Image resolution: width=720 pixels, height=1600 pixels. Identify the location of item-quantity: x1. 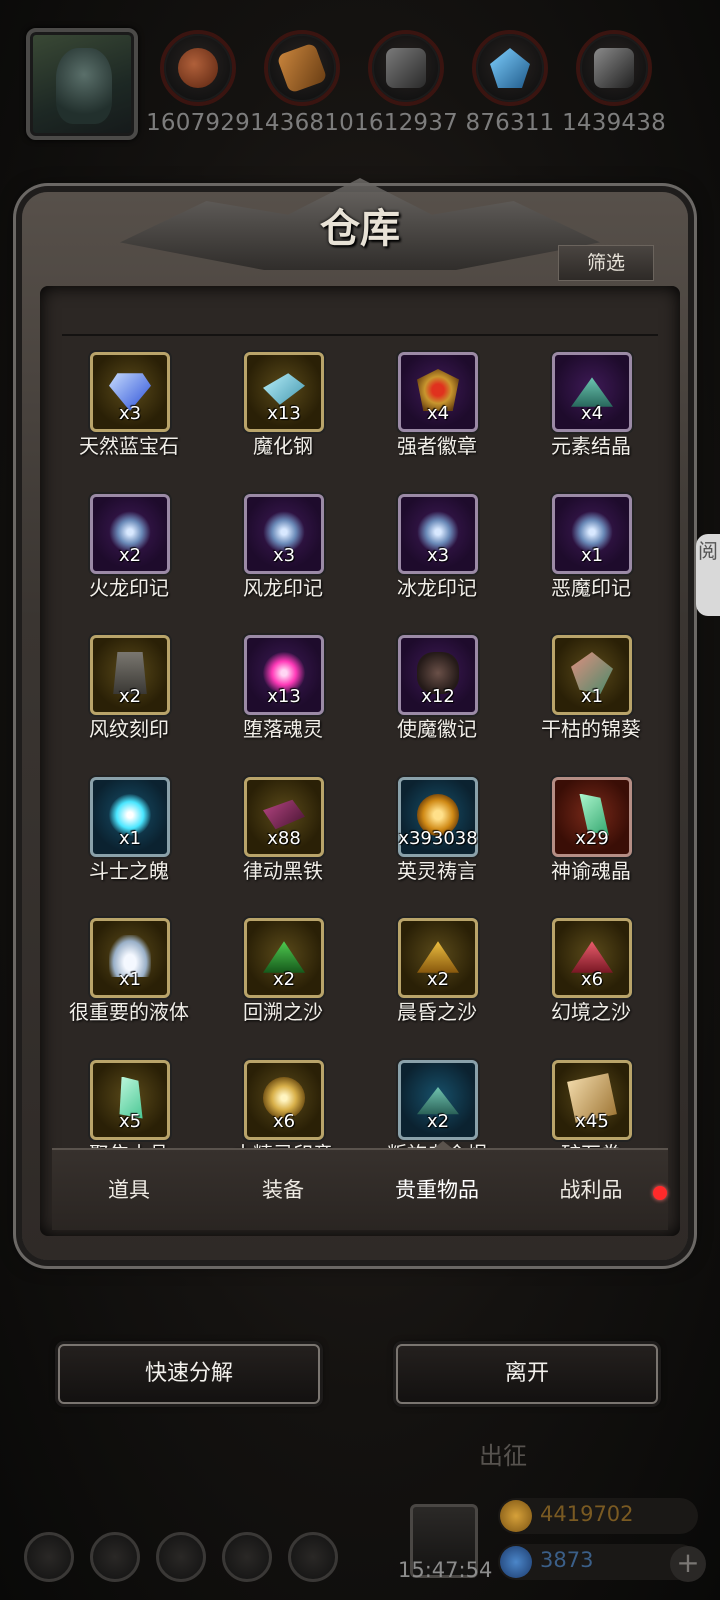
(130, 838).